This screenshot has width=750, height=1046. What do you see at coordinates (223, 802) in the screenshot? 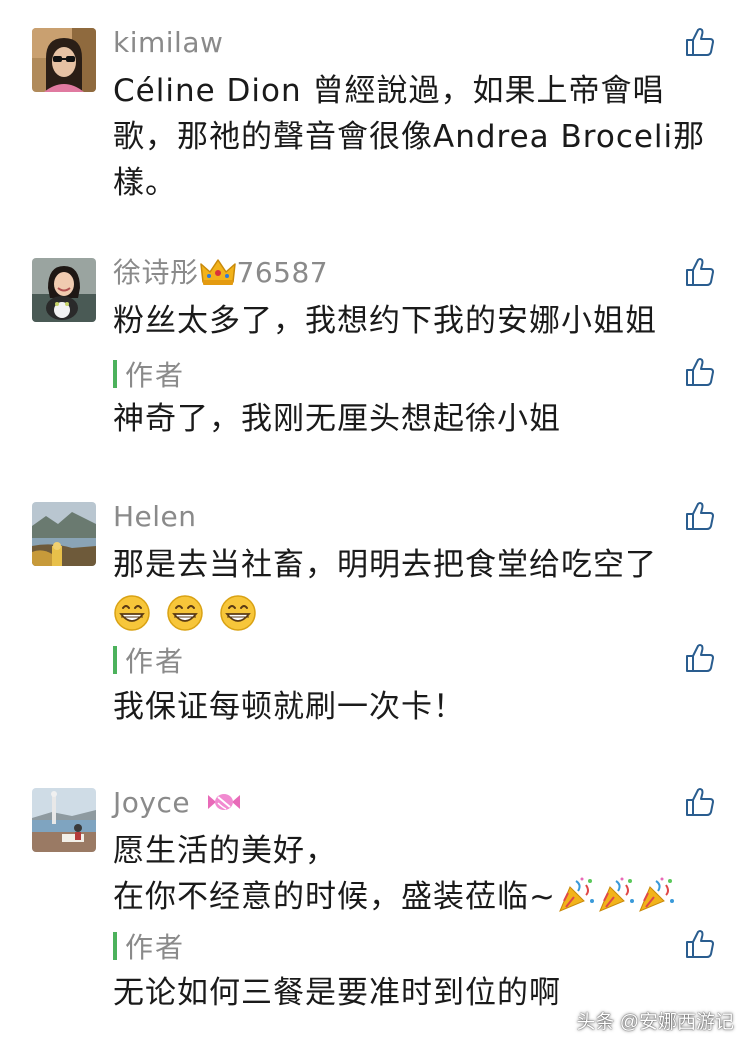
I see `candy-emoji` at bounding box center [223, 802].